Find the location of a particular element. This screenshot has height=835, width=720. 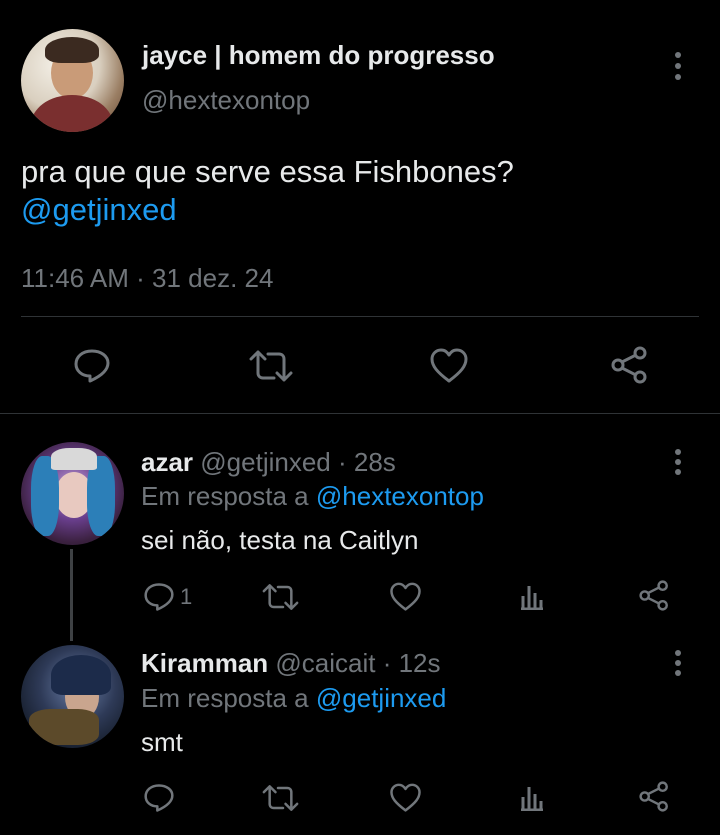

display-name: Kiramman is located at coordinates (204, 663).